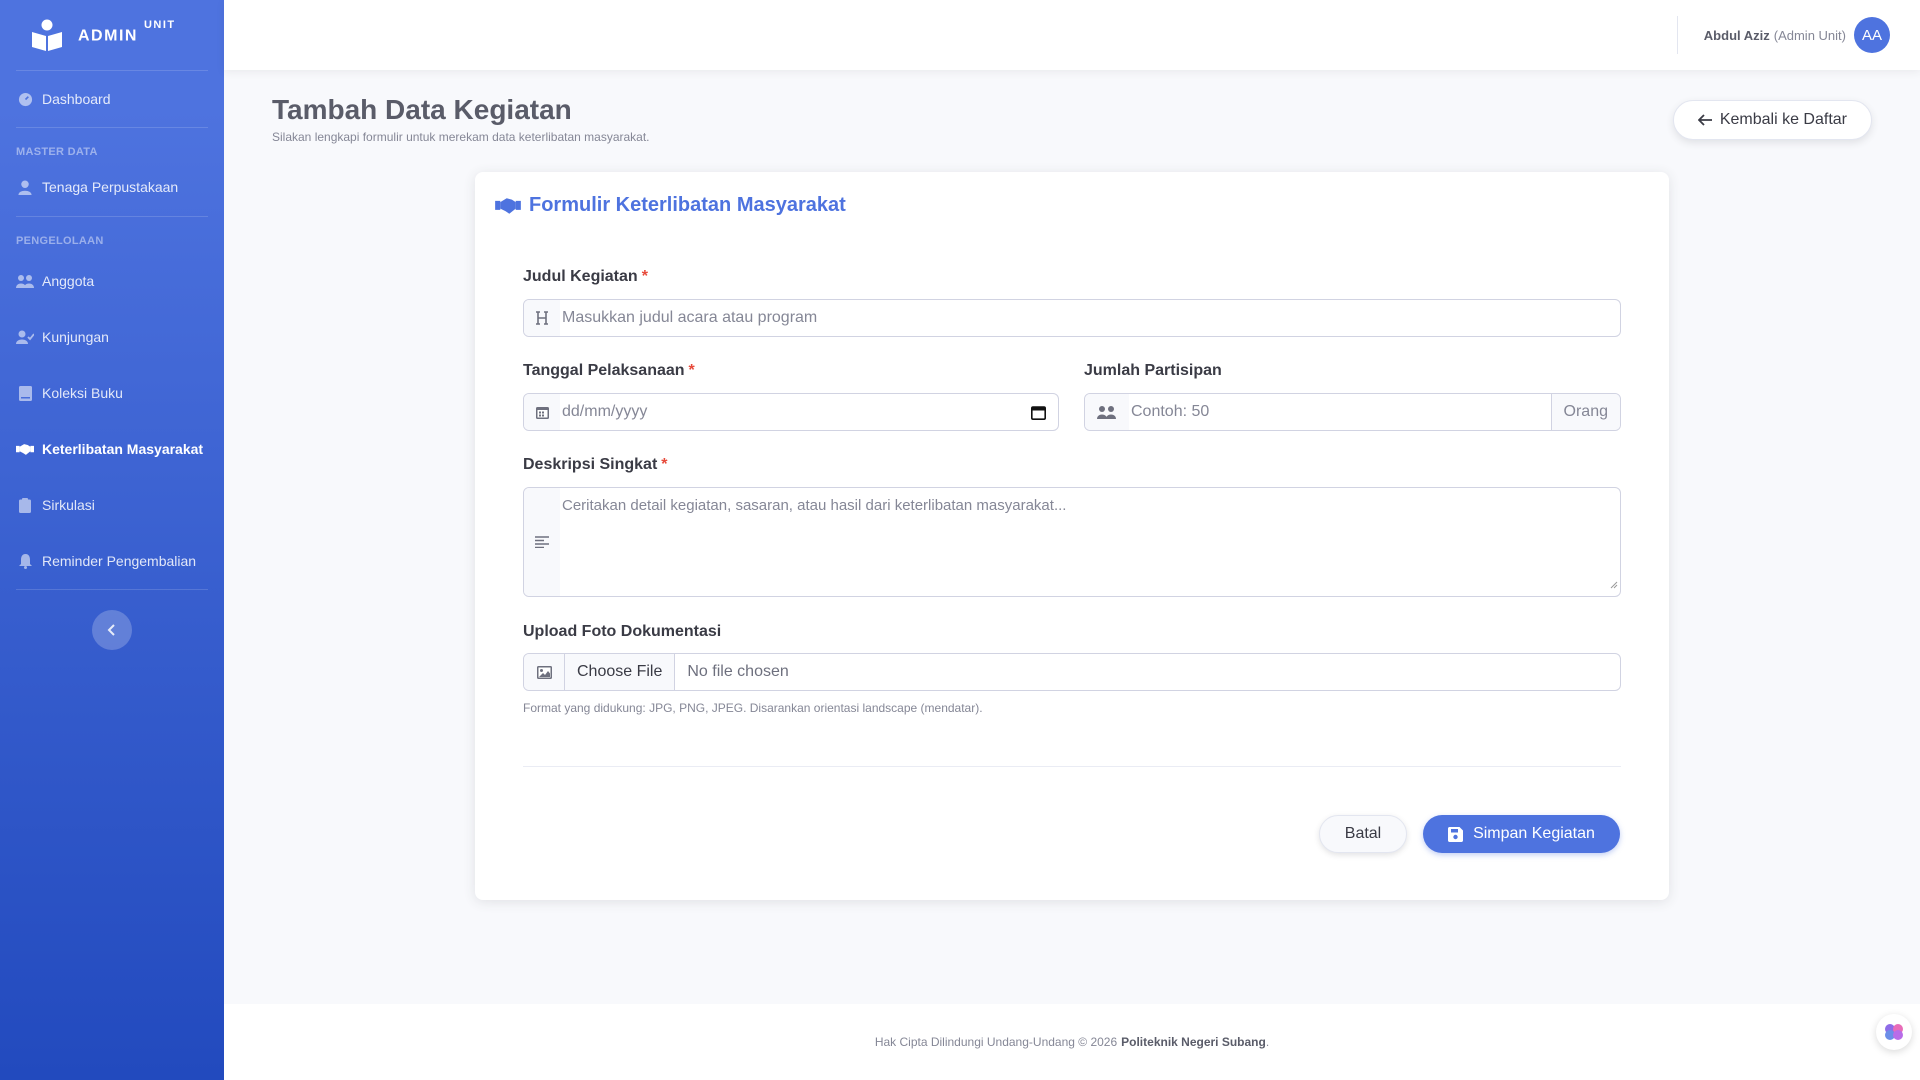 The height and width of the screenshot is (1080, 1920). Describe the element at coordinates (1267, 1042) in the screenshot. I see `footer-end: .` at that location.